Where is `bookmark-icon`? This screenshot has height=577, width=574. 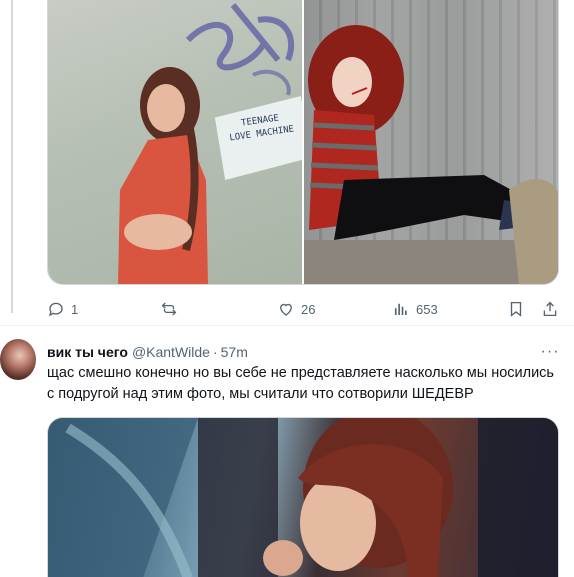 bookmark-icon is located at coordinates (516, 309).